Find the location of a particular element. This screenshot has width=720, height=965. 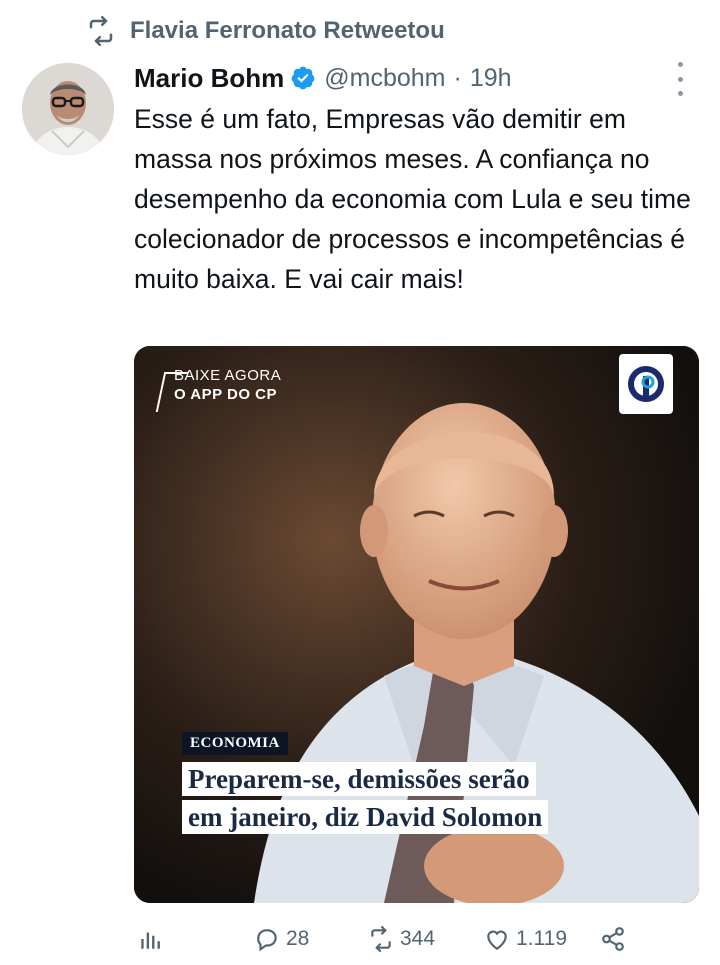

analytics-icon is located at coordinates (150, 940).